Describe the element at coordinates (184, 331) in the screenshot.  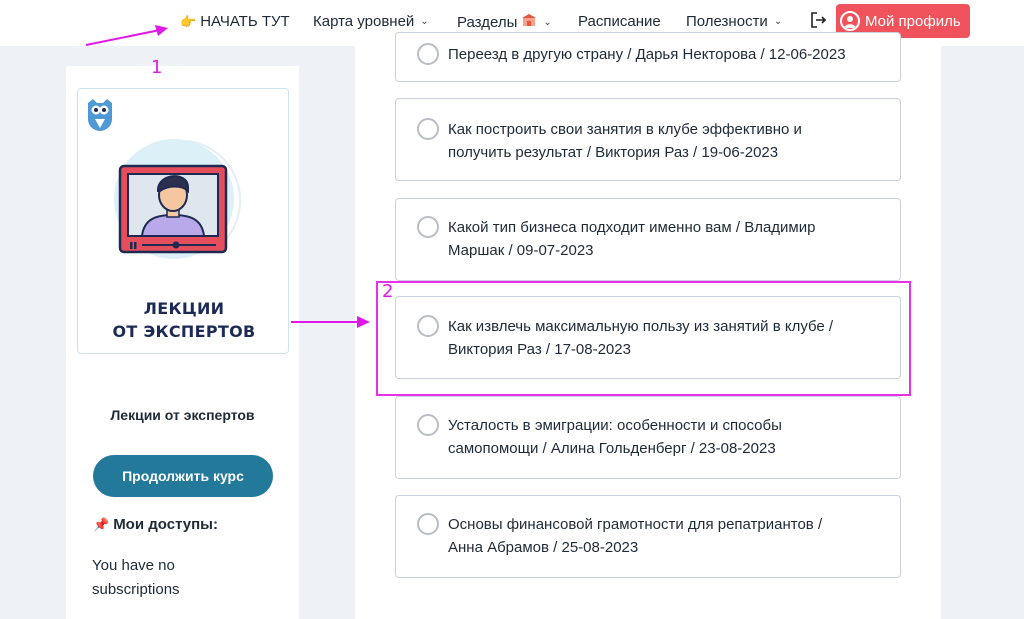
I see `card-title-line2: ОТ ЭКСПЕРТОВ` at that location.